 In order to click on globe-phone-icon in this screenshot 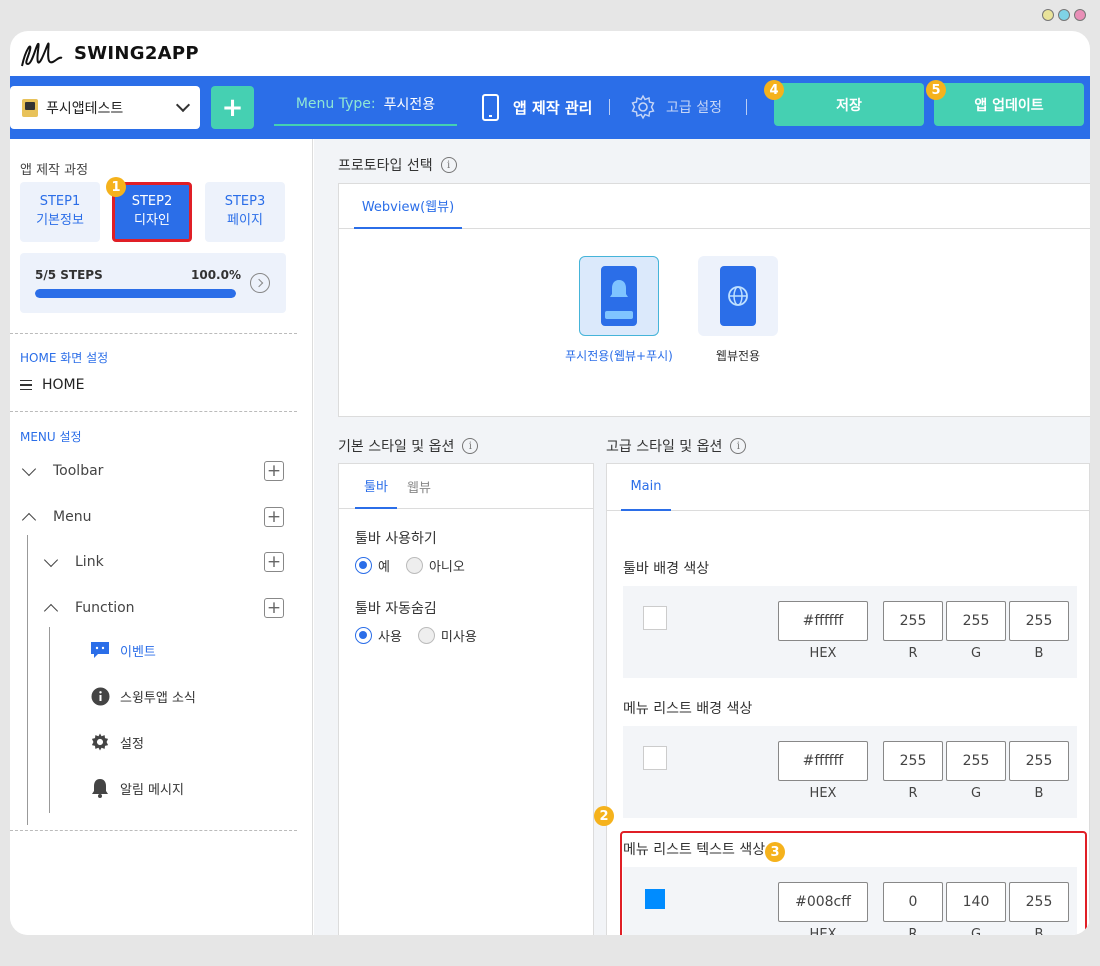, I will do `click(738, 296)`.